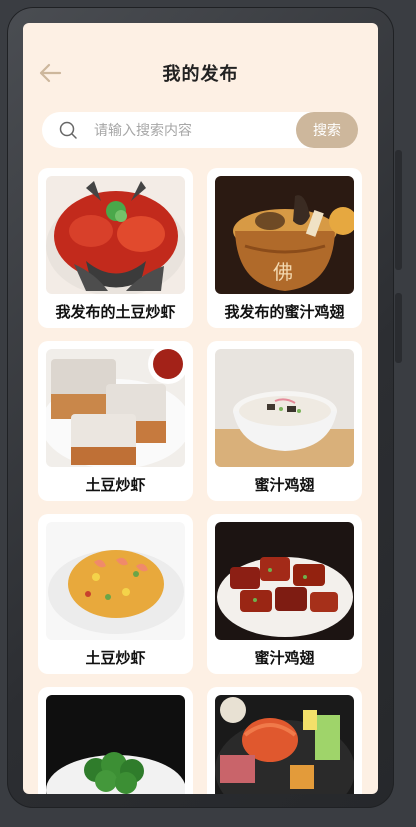 This screenshot has width=416, height=827. What do you see at coordinates (115, 235) in the screenshot?
I see `fish-head-chili-image` at bounding box center [115, 235].